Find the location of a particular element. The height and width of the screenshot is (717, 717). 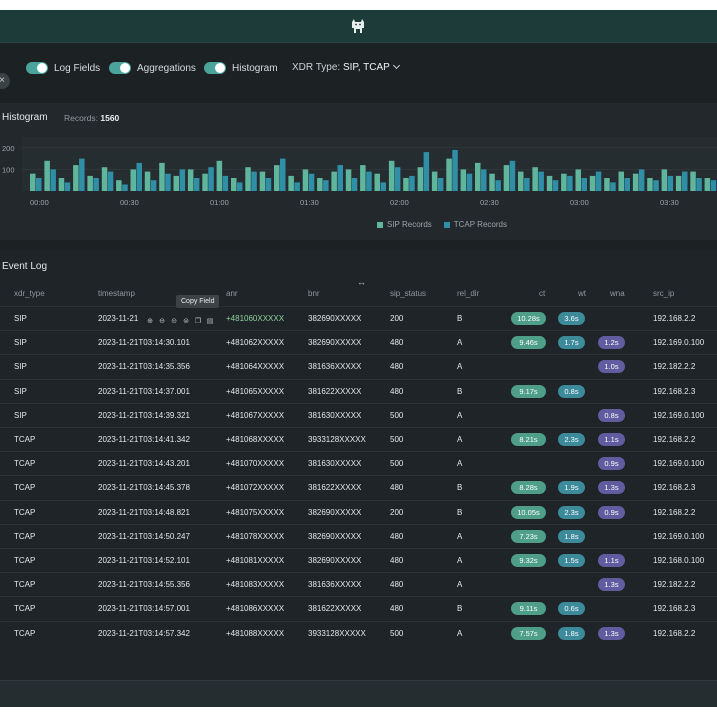

copy-icon: ❐ is located at coordinates (198, 322).